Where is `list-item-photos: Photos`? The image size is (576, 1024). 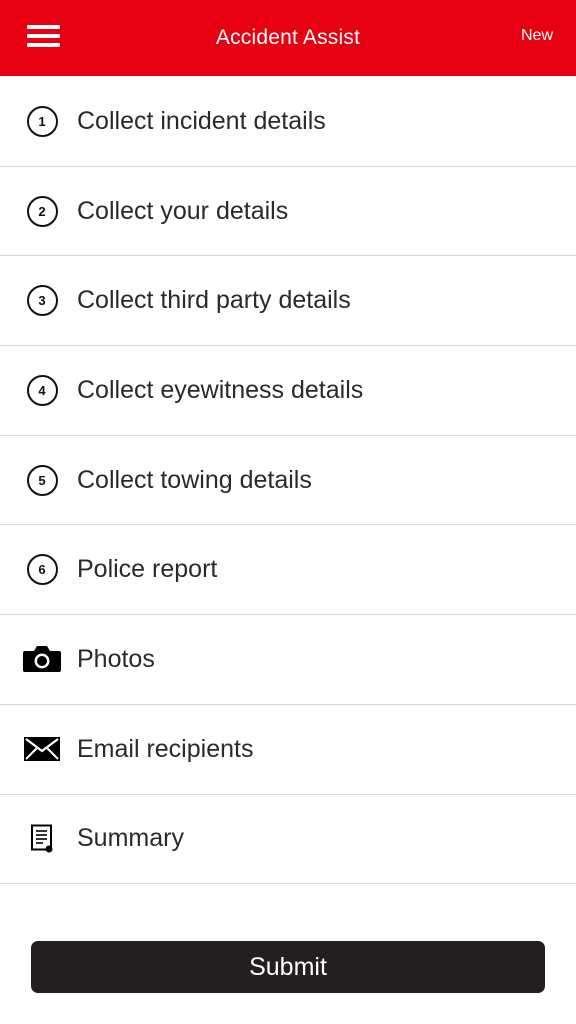 list-item-photos: Photos is located at coordinates (288, 660).